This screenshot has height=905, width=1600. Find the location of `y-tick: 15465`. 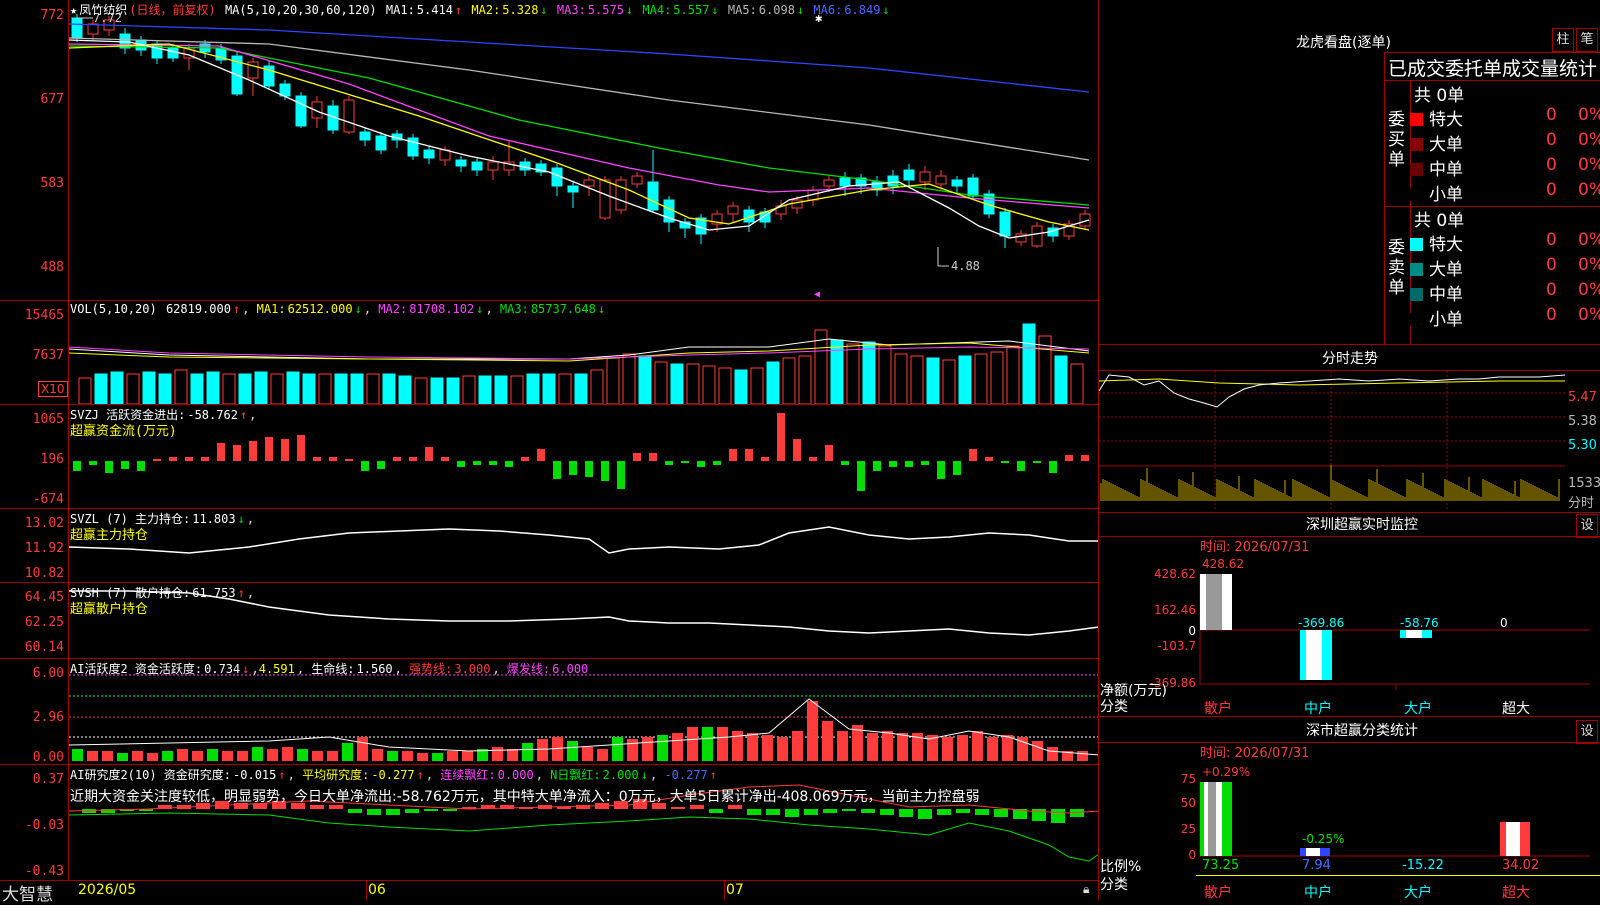

y-tick: 15465 is located at coordinates (44, 315).